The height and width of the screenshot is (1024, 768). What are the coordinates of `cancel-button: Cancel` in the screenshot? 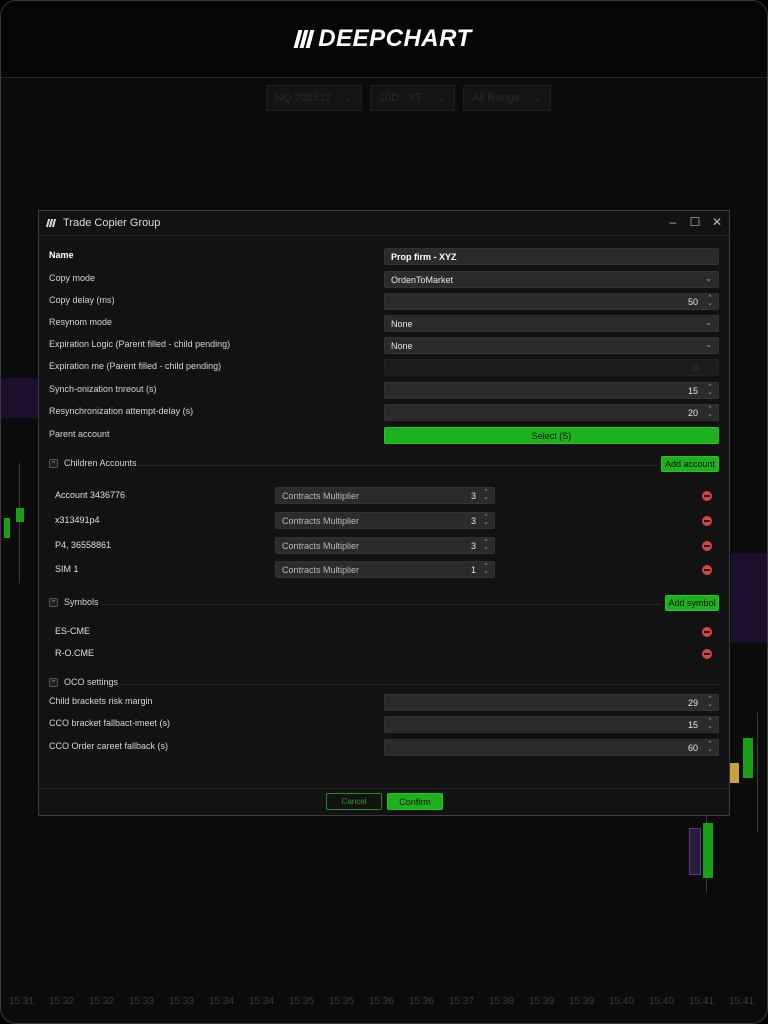 It's located at (354, 801).